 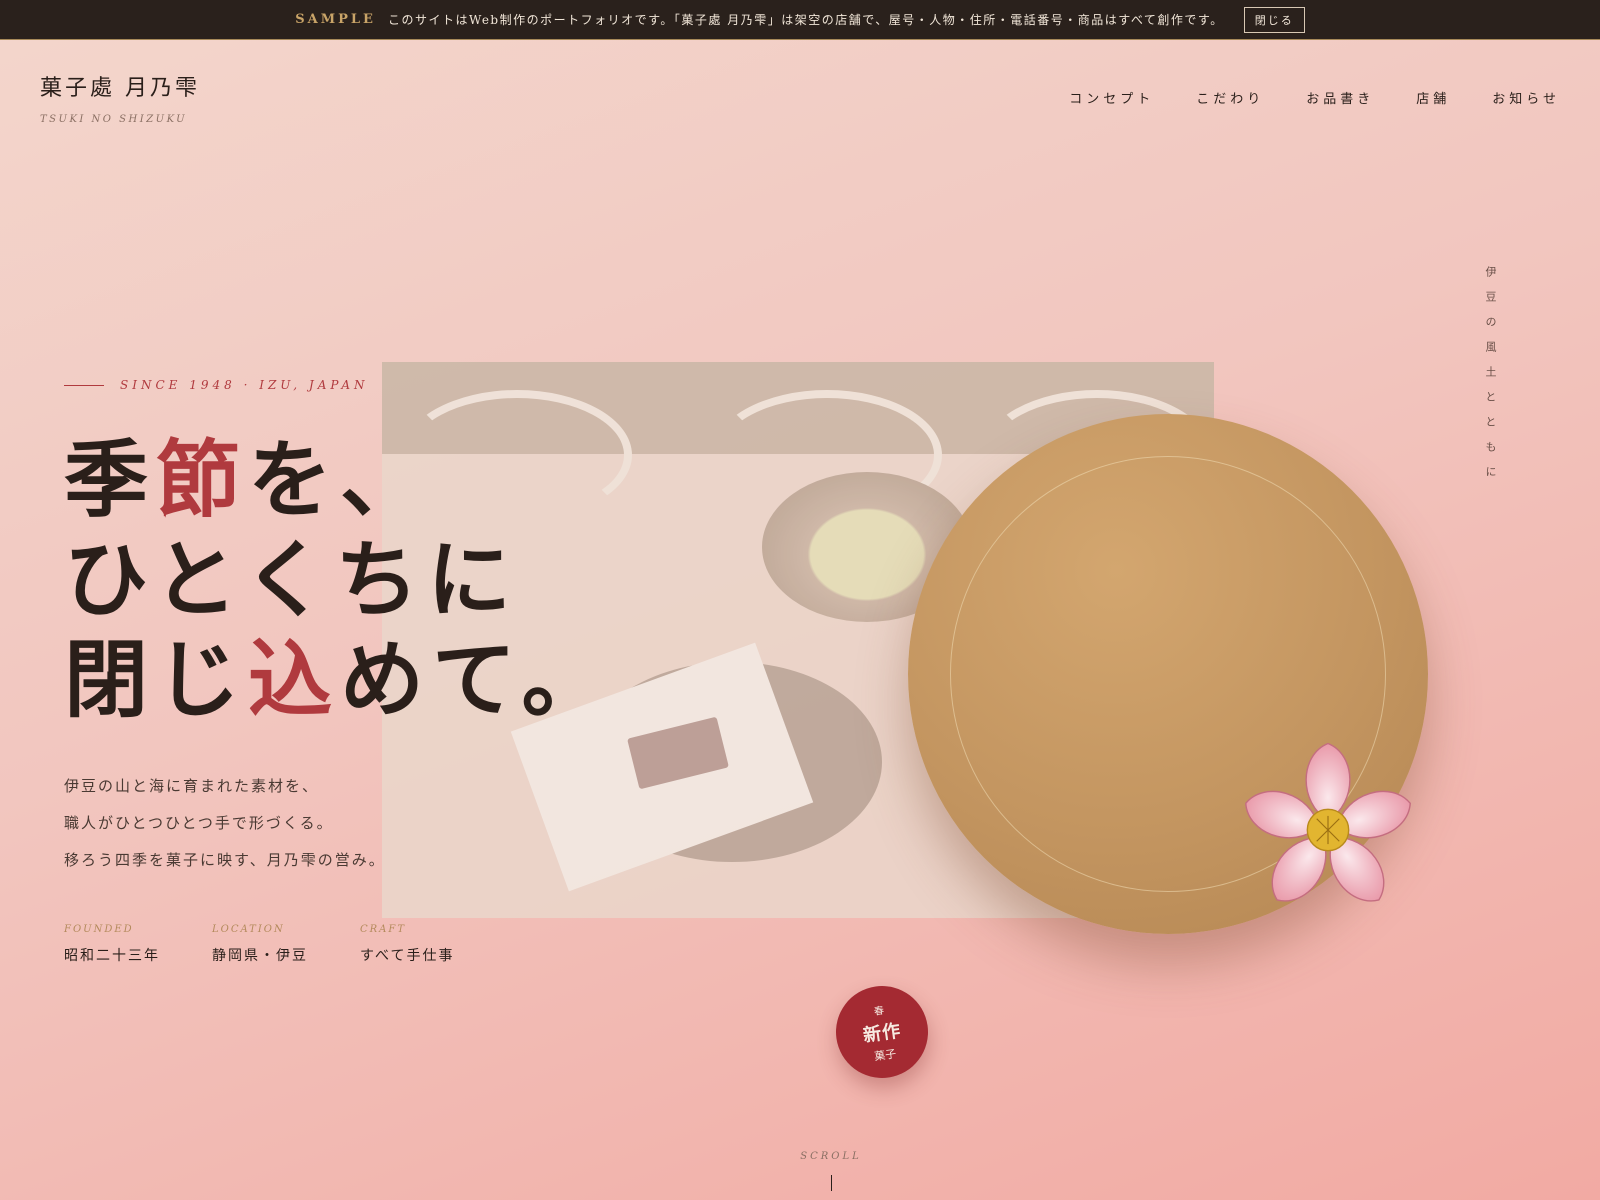 I want to click on headline-text: めて。, so click(x=477, y=679).